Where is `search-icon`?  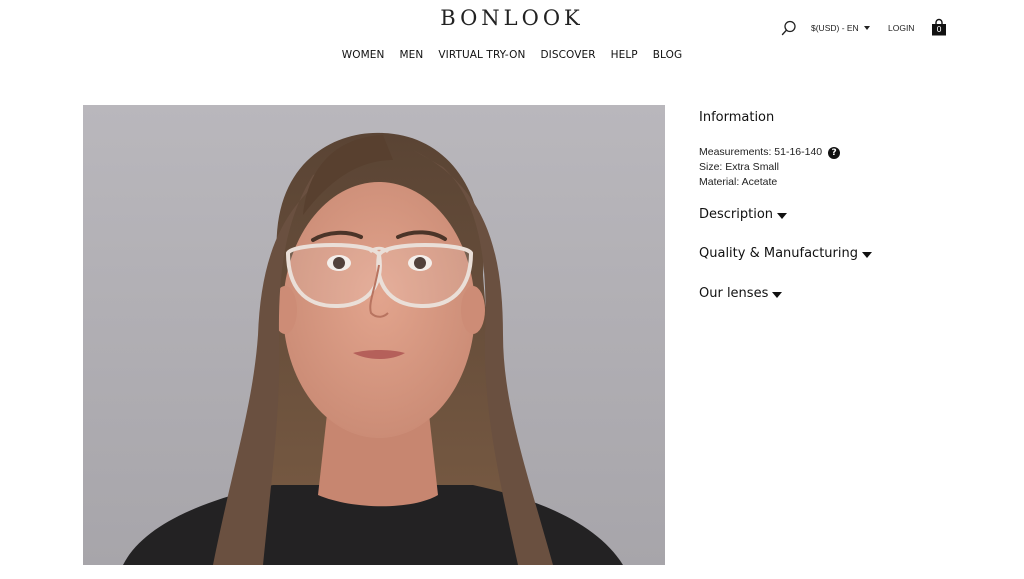
search-icon is located at coordinates (789, 28).